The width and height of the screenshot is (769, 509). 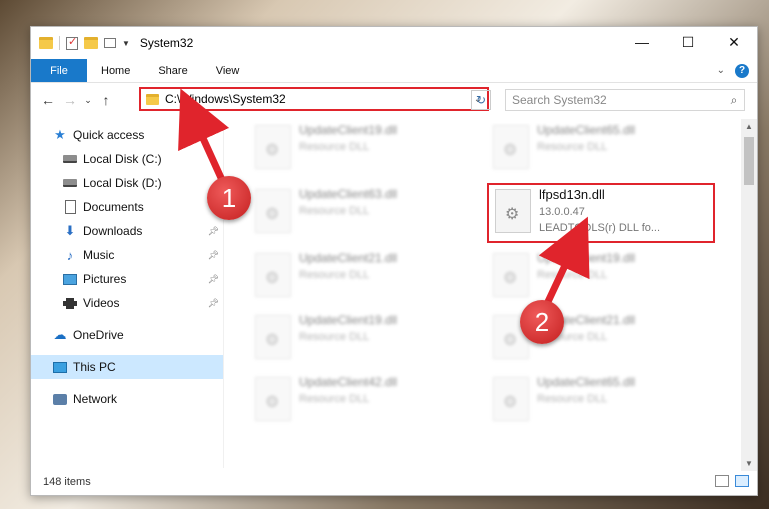 I want to click on step-1-badge: 1, so click(x=229, y=198).